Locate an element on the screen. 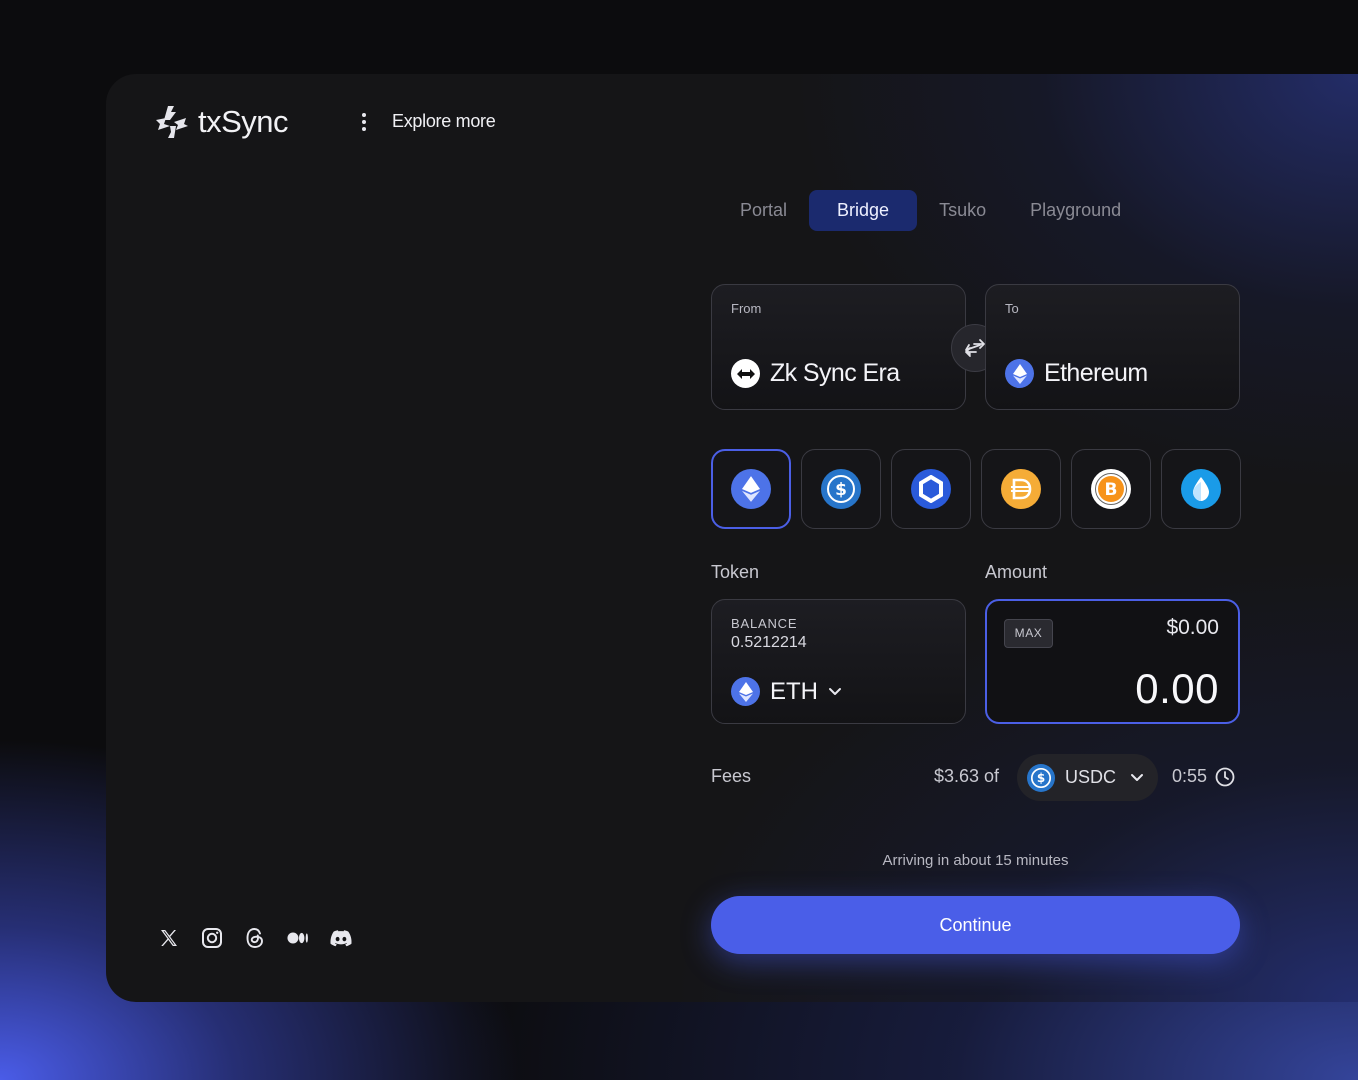 The height and width of the screenshot is (1080, 1358). from-label: From is located at coordinates (746, 308).